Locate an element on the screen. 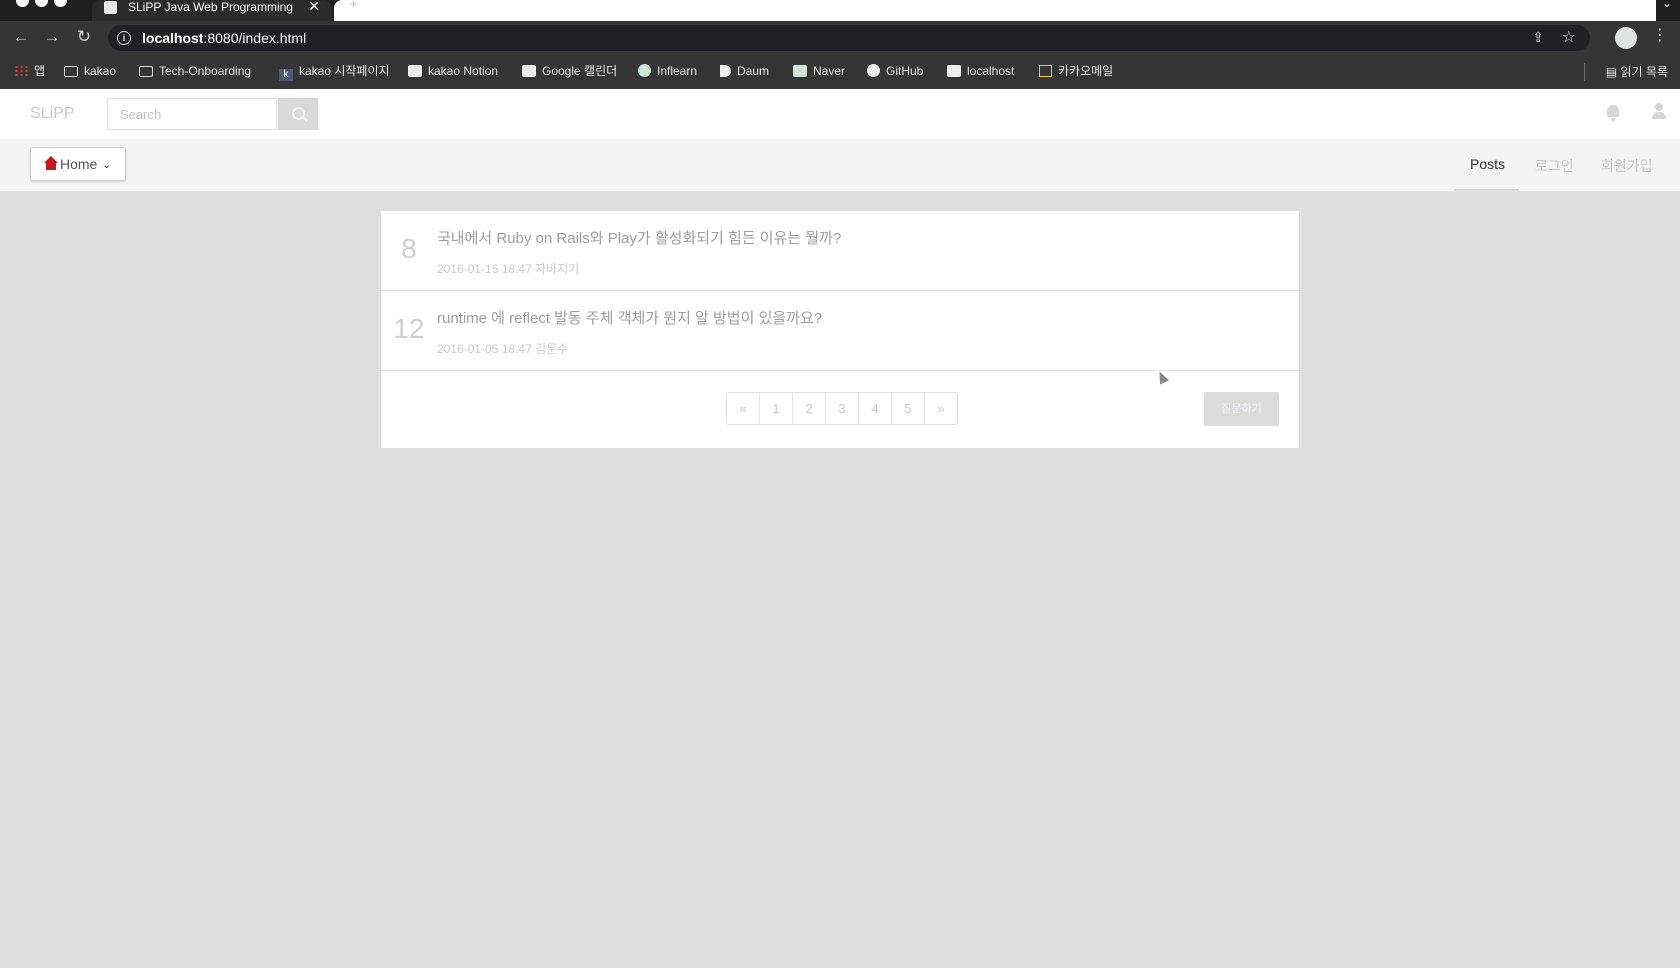 The height and width of the screenshot is (968, 1680). reload-icon: ↻ is located at coordinates (84, 37).